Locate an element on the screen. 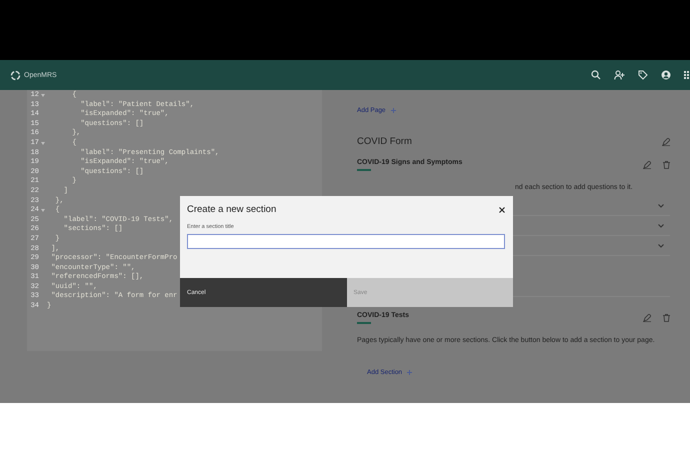 This screenshot has height=460, width=690. user-avatar-icon is located at coordinates (666, 75).